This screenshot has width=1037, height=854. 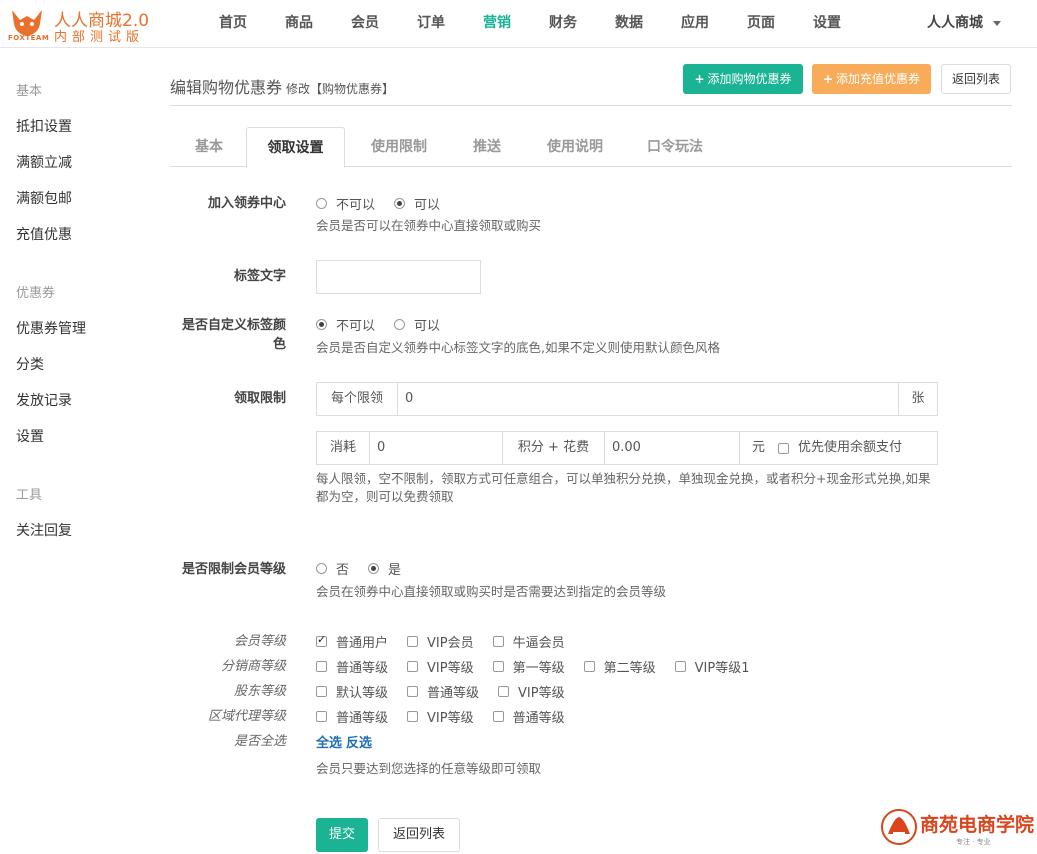 I want to click on tag-text-input, so click(x=398, y=277).